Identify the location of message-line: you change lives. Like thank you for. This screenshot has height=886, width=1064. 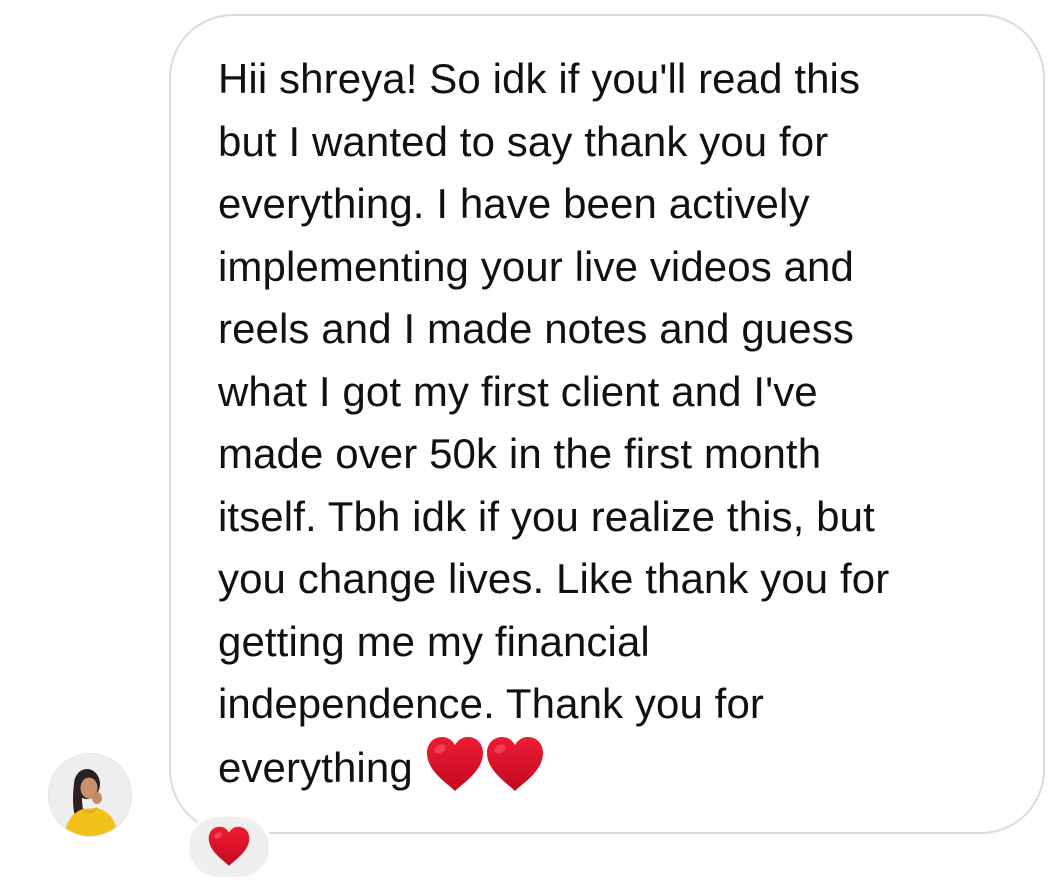
(554, 578).